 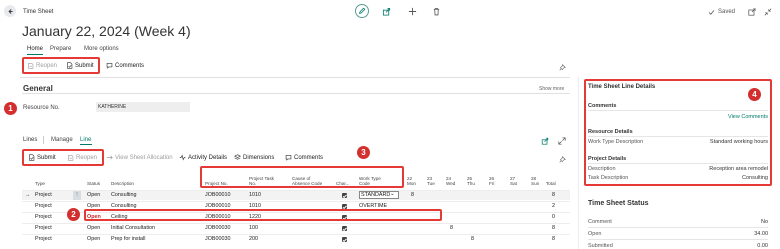 What do you see at coordinates (607, 159) in the screenshot?
I see `project-details-heading: Project Details` at bounding box center [607, 159].